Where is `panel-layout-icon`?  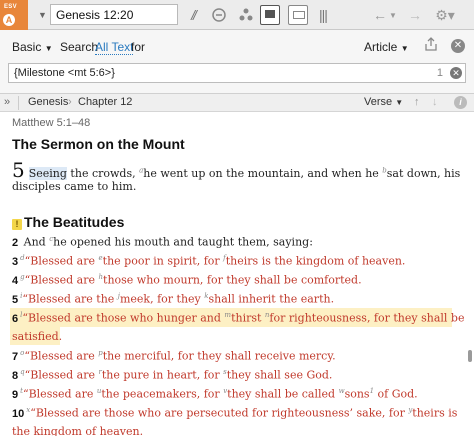 panel-layout-icon is located at coordinates (270, 15).